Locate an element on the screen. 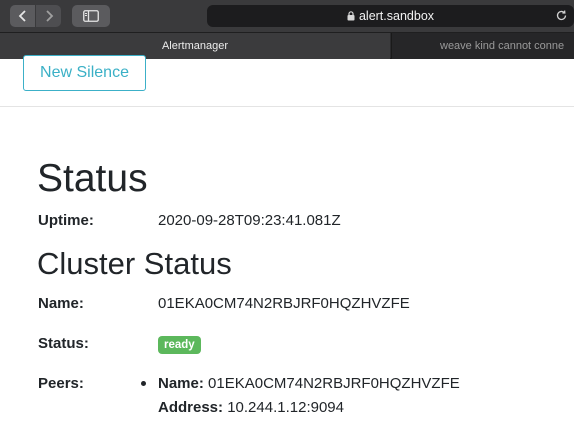 The image size is (574, 443). cluster-name-label: Name: is located at coordinates (61, 303).